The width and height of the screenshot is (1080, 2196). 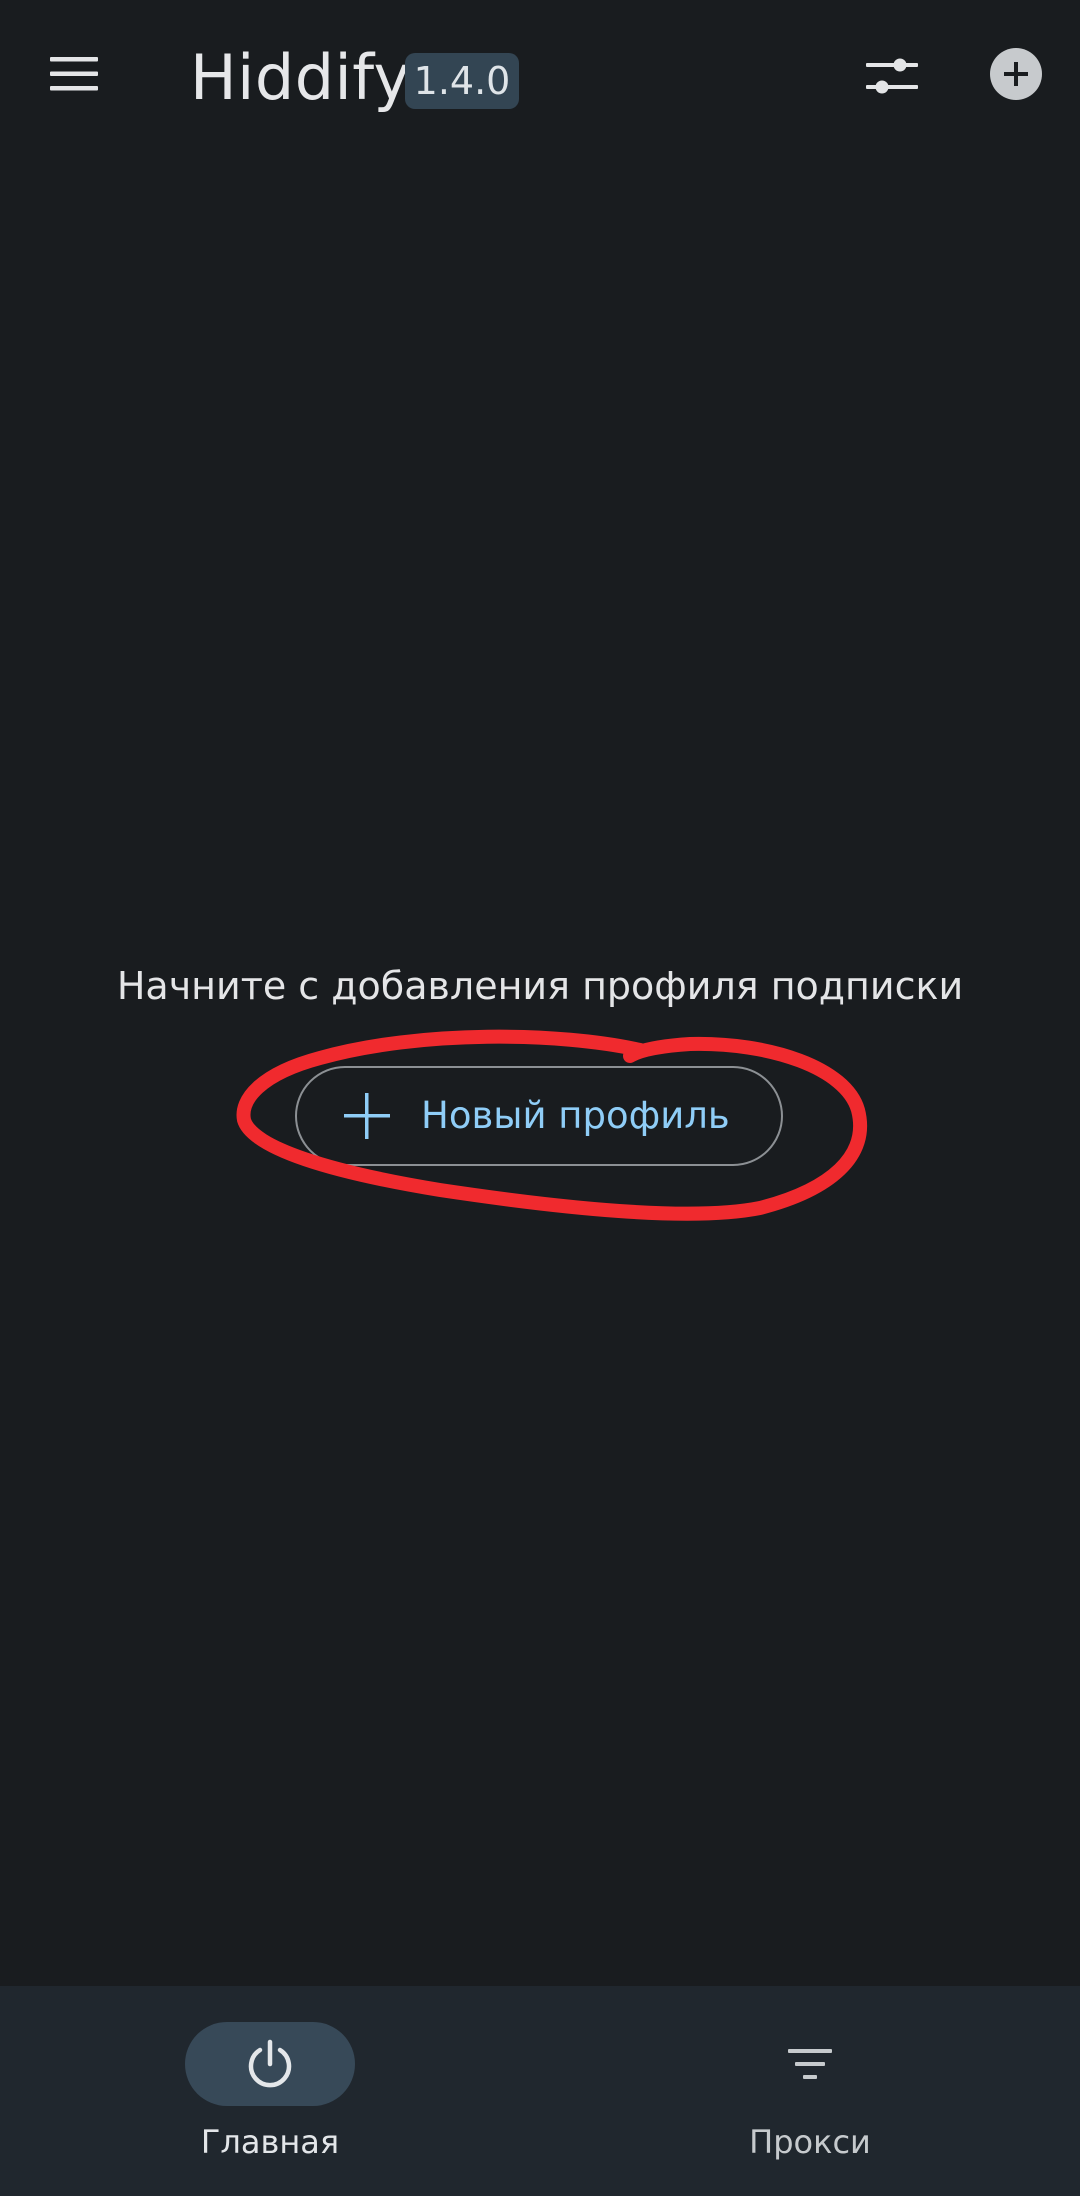 I want to click on nav-item-proxies: Прокси, so click(x=810, y=2091).